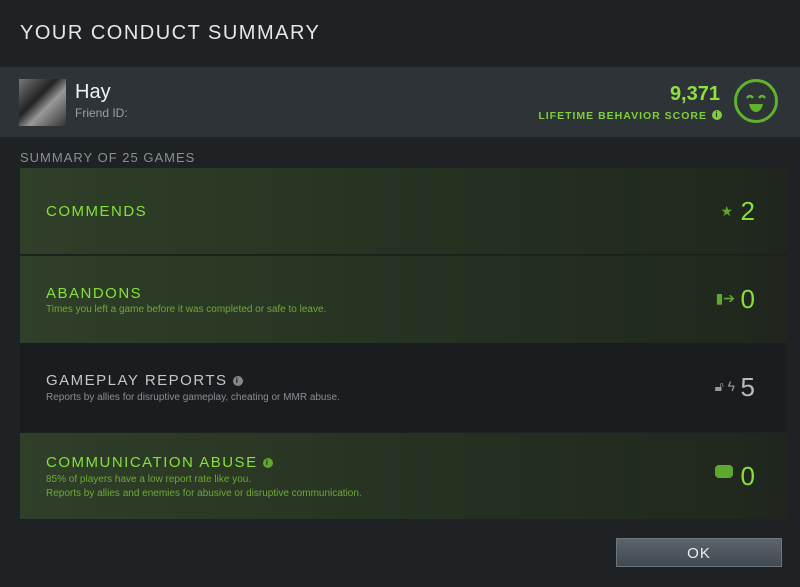 This screenshot has height=587, width=800. I want to click on communication-abuse-value: 0, so click(747, 476).